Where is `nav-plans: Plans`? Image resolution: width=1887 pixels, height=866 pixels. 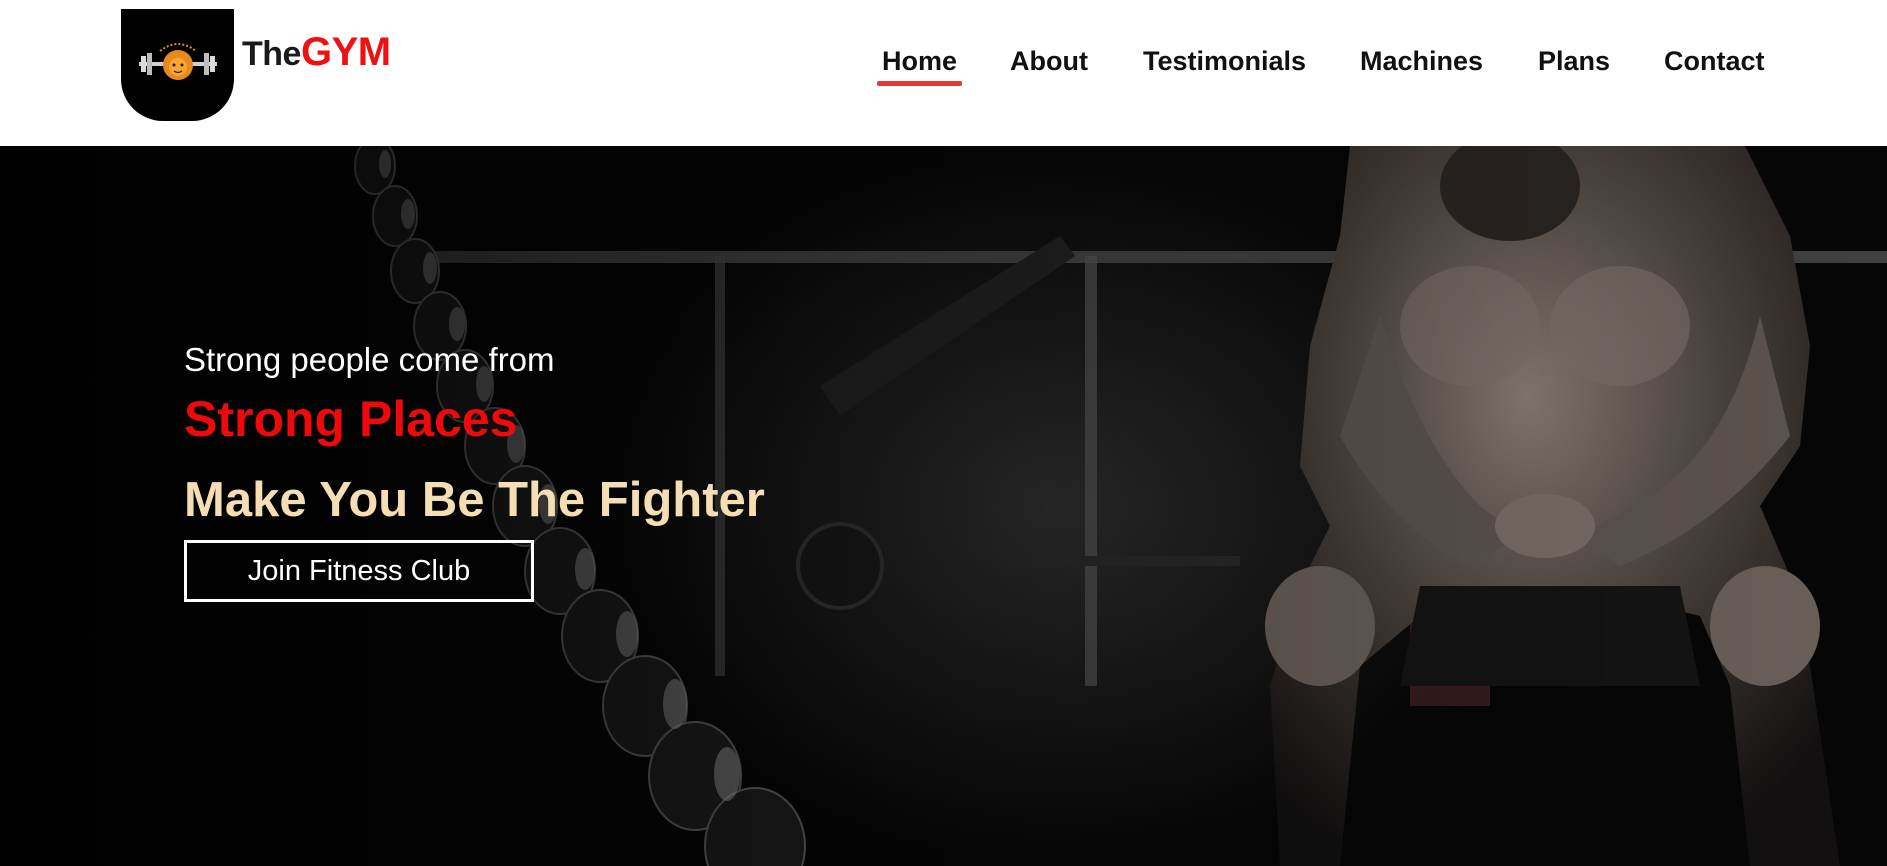 nav-plans: Plans is located at coordinates (1574, 61).